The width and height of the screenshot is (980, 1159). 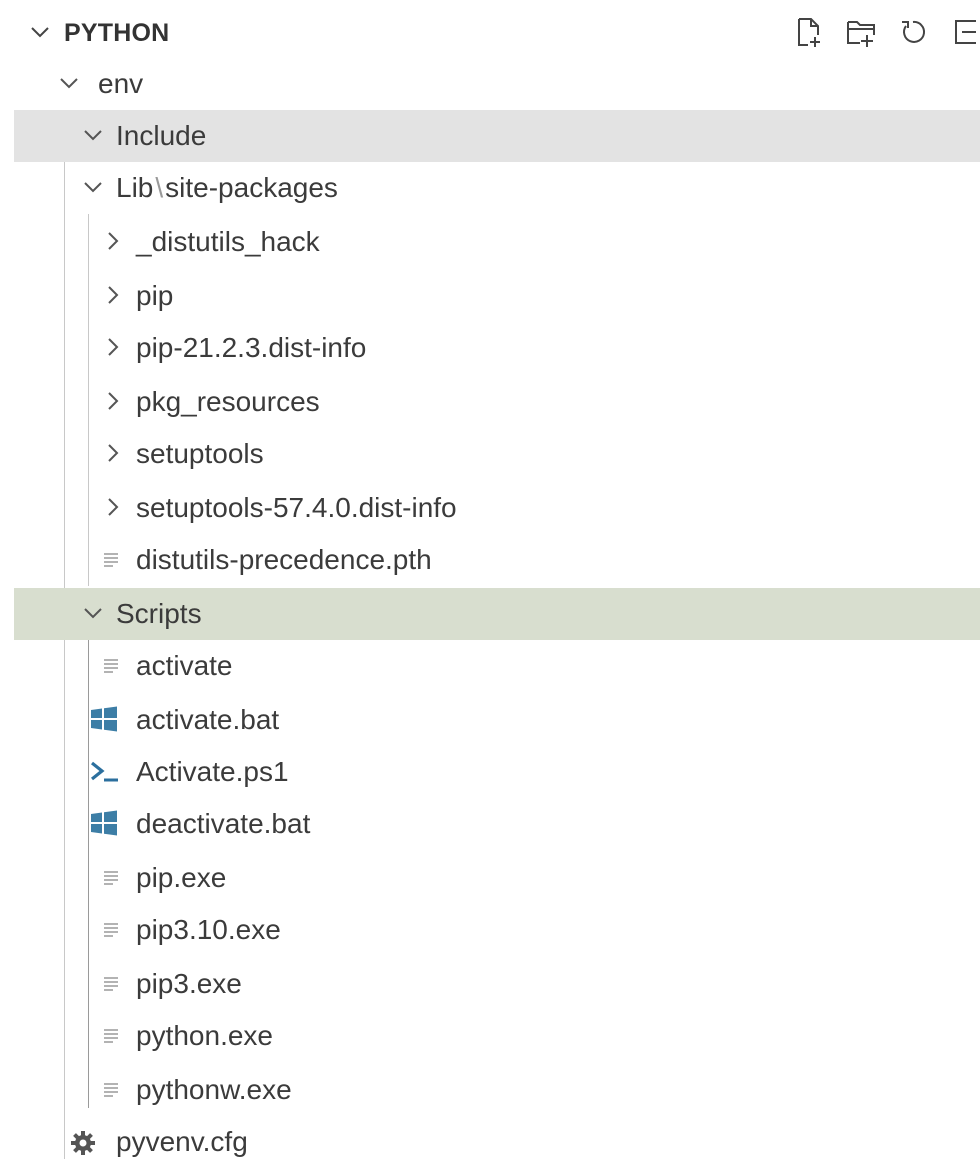 I want to click on section-title: PYTHON, so click(x=117, y=33).